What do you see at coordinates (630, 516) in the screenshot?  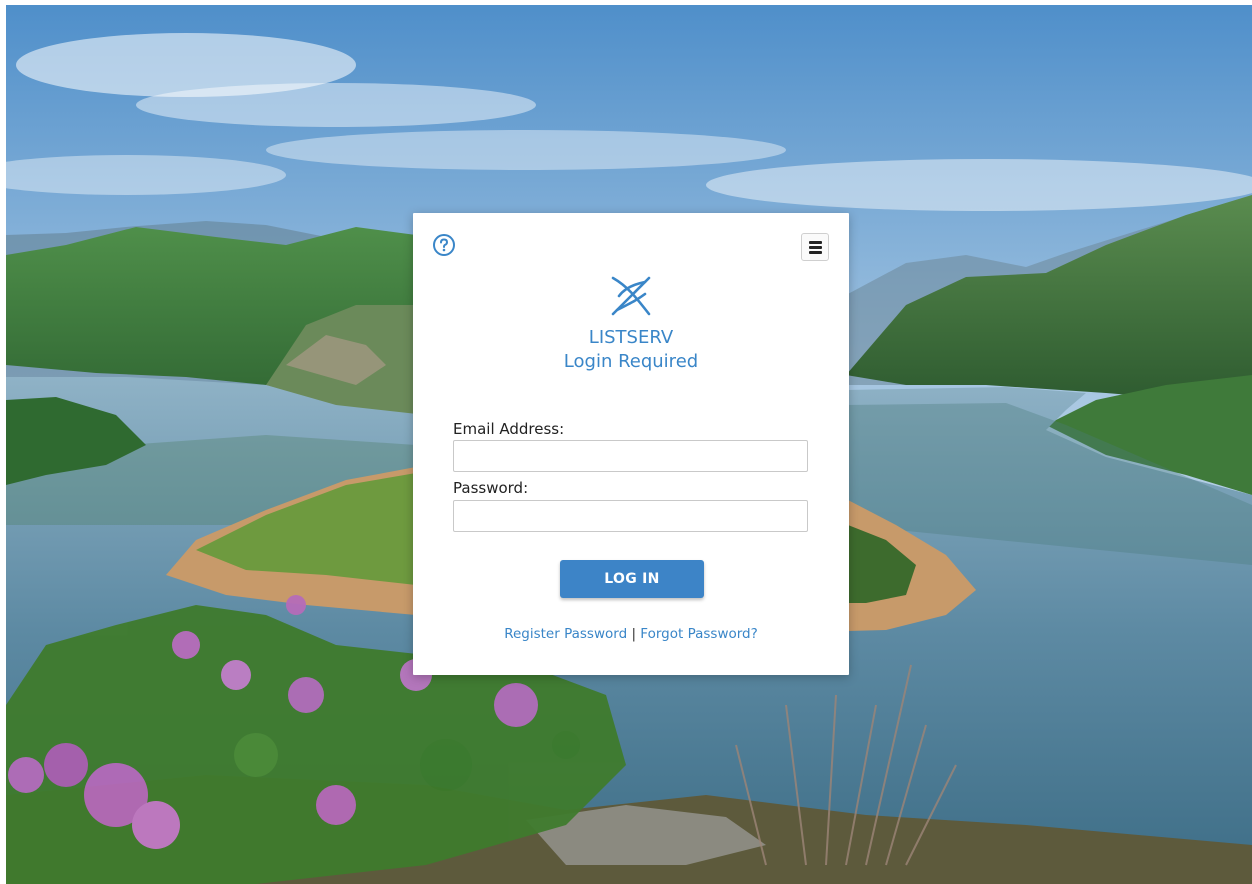 I see `password-field` at bounding box center [630, 516].